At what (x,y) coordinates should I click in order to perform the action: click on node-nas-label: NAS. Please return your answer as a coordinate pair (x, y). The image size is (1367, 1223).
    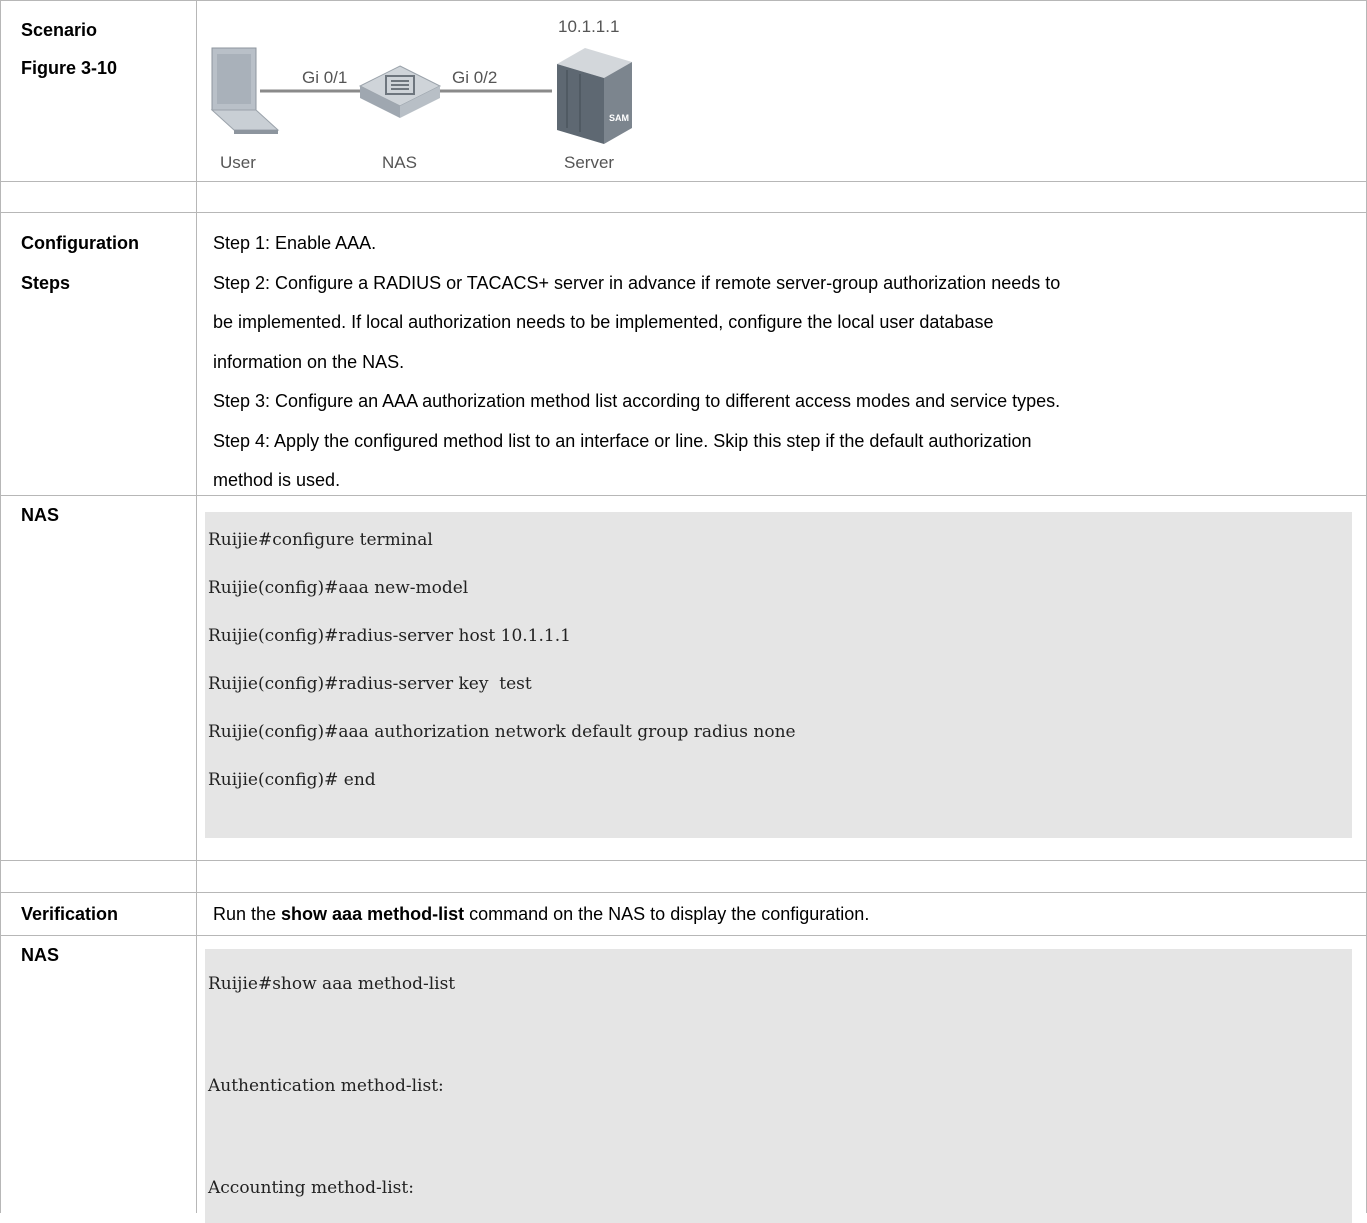
    Looking at the image, I should click on (399, 162).